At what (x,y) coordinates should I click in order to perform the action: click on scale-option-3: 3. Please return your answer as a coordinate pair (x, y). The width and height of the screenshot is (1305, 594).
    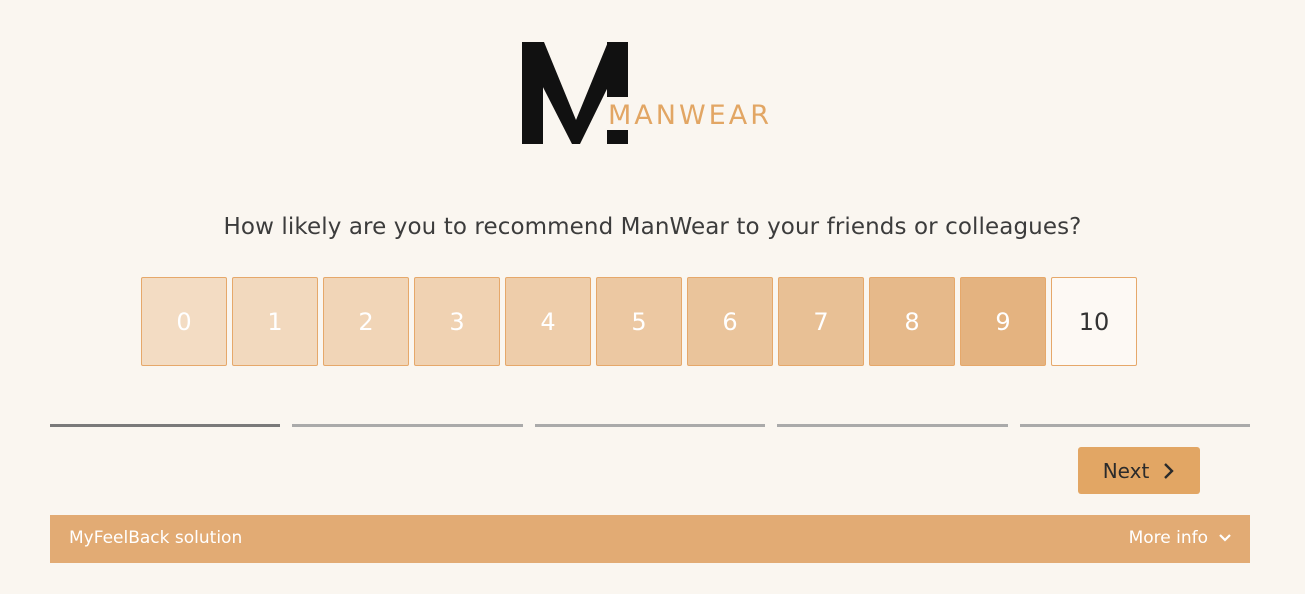
    Looking at the image, I should click on (457, 321).